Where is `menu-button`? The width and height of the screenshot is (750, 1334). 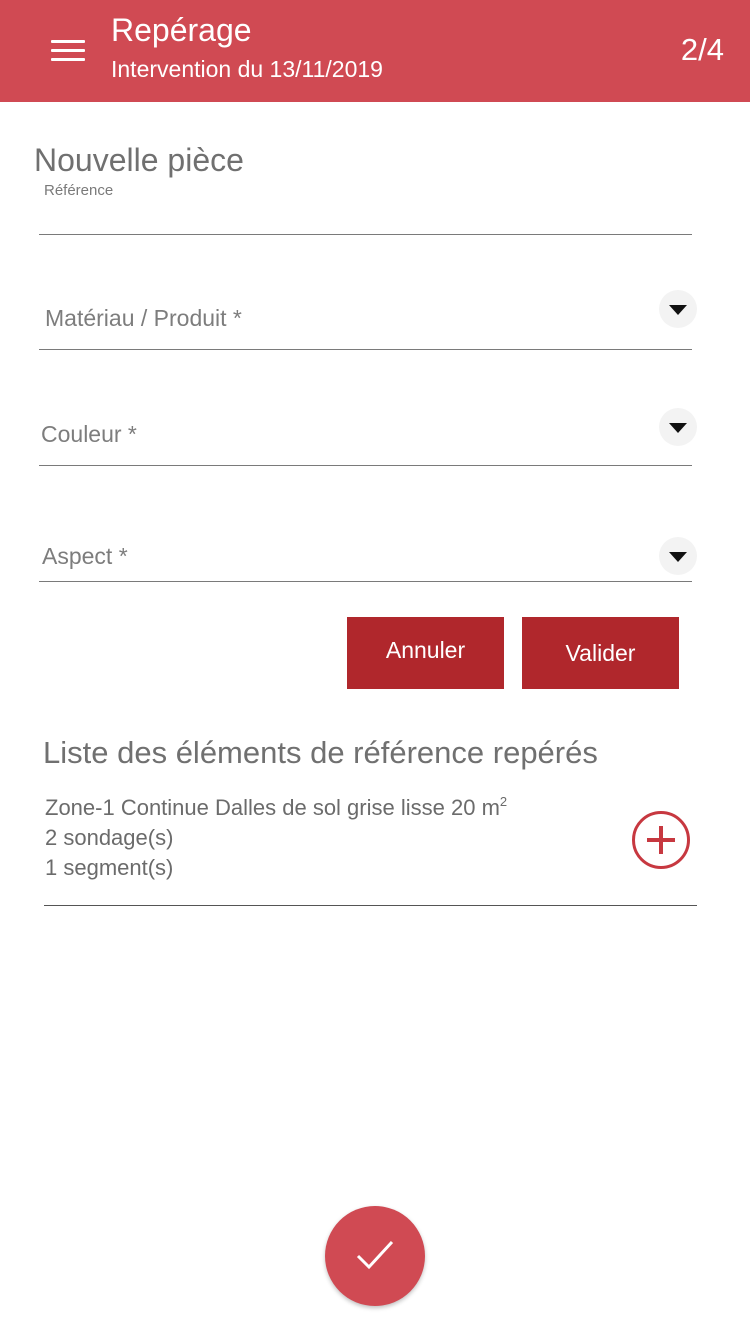
menu-button is located at coordinates (68, 51).